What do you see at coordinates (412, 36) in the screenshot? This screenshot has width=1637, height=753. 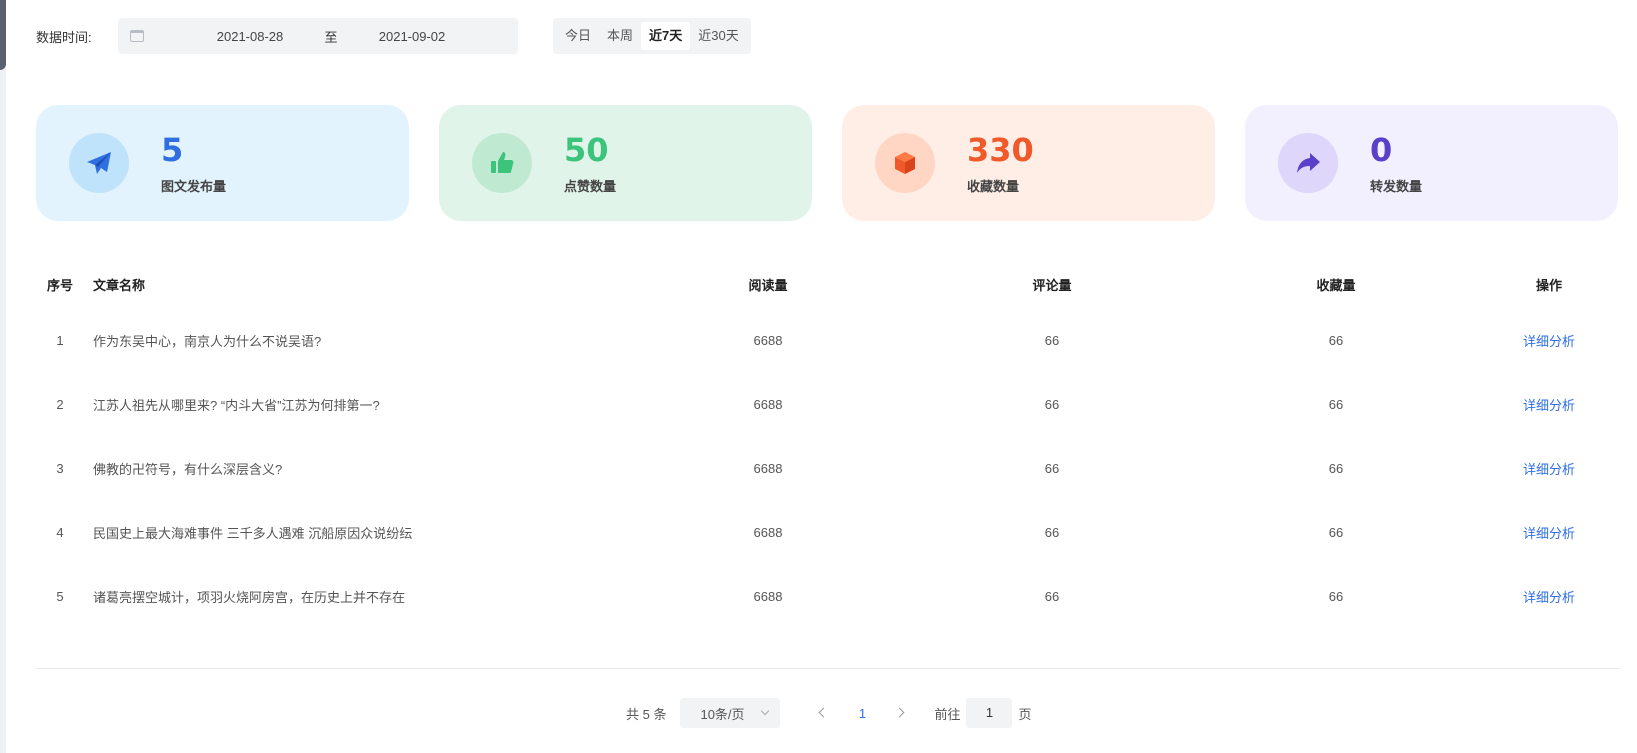 I see `end-date-input: 2021-09-02` at bounding box center [412, 36].